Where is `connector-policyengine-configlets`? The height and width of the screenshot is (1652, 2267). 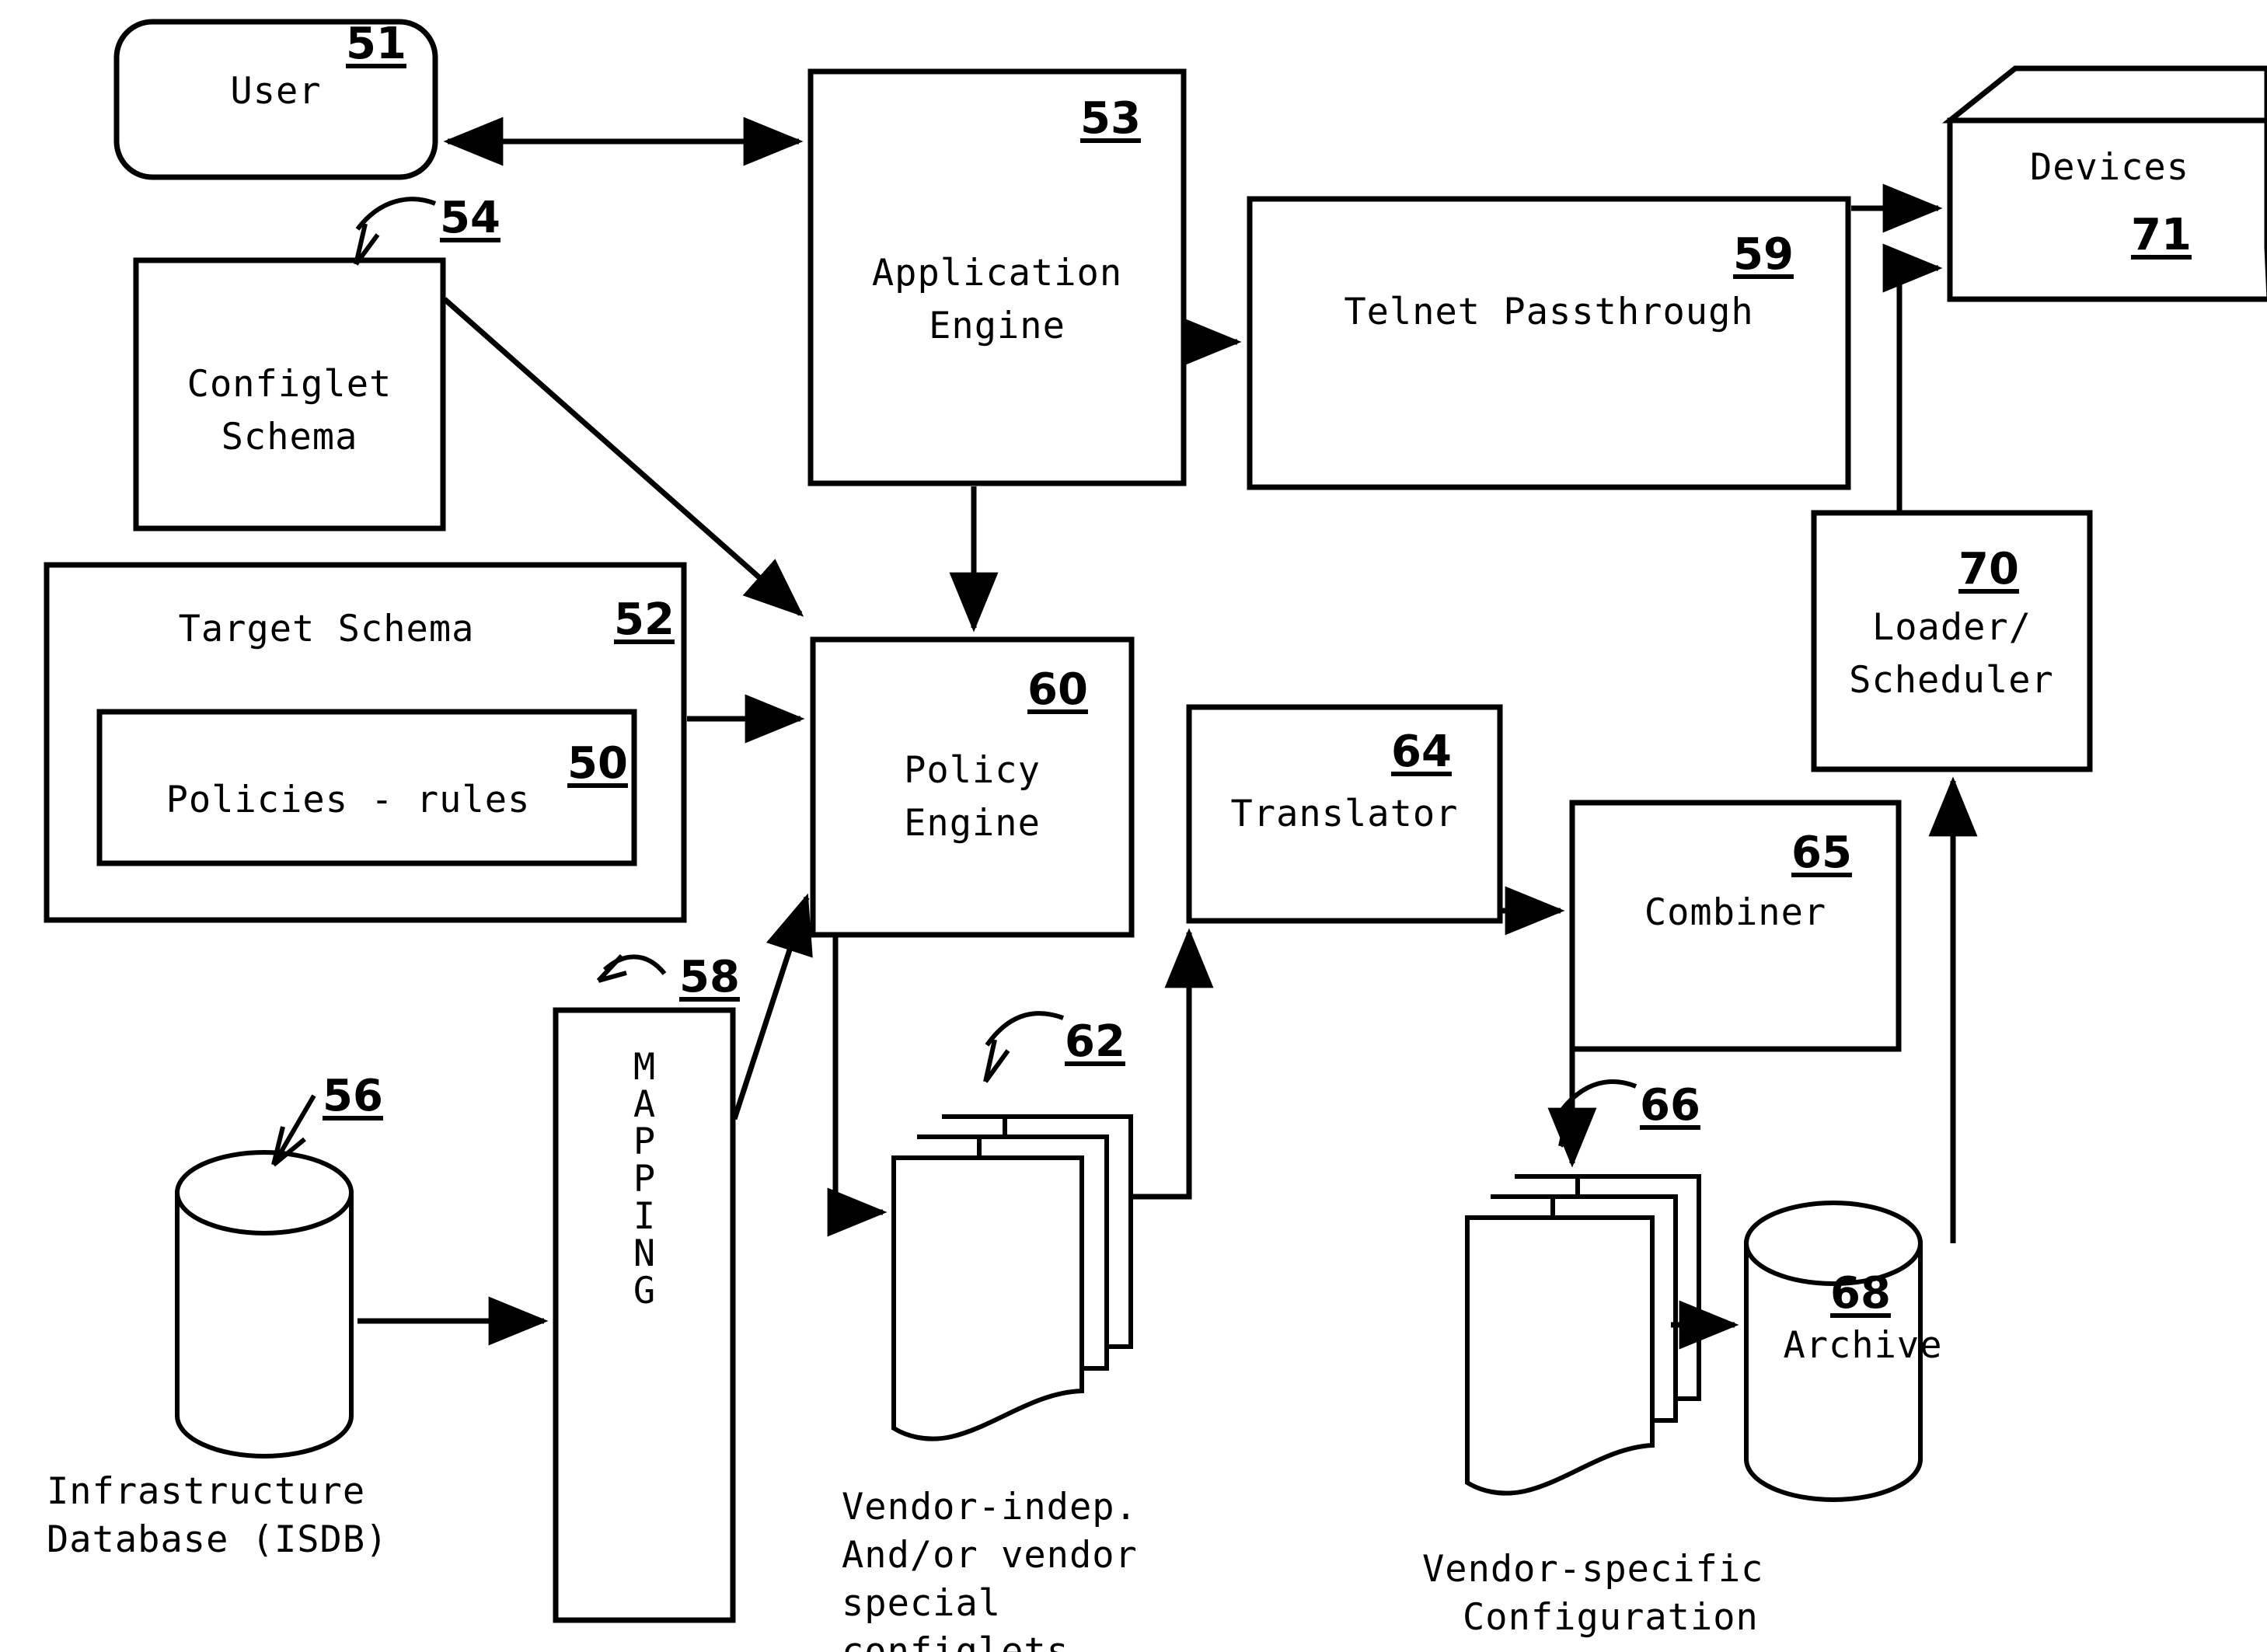
connector-policyengine-configlets is located at coordinates (857, 1087).